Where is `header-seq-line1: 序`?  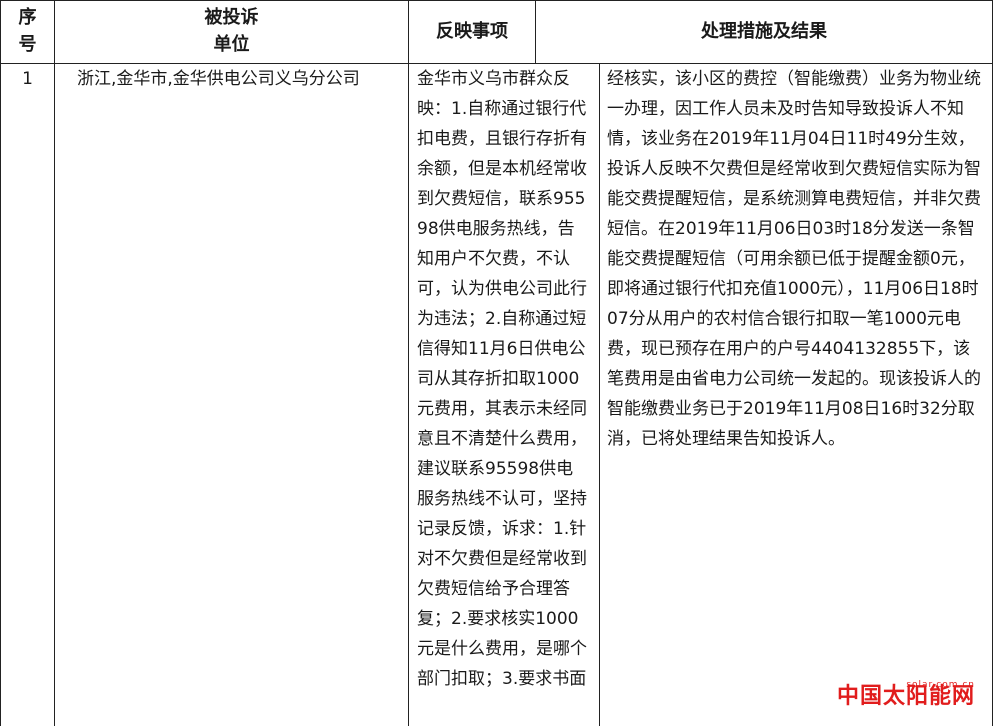
header-seq-line1: 序 is located at coordinates (27, 17).